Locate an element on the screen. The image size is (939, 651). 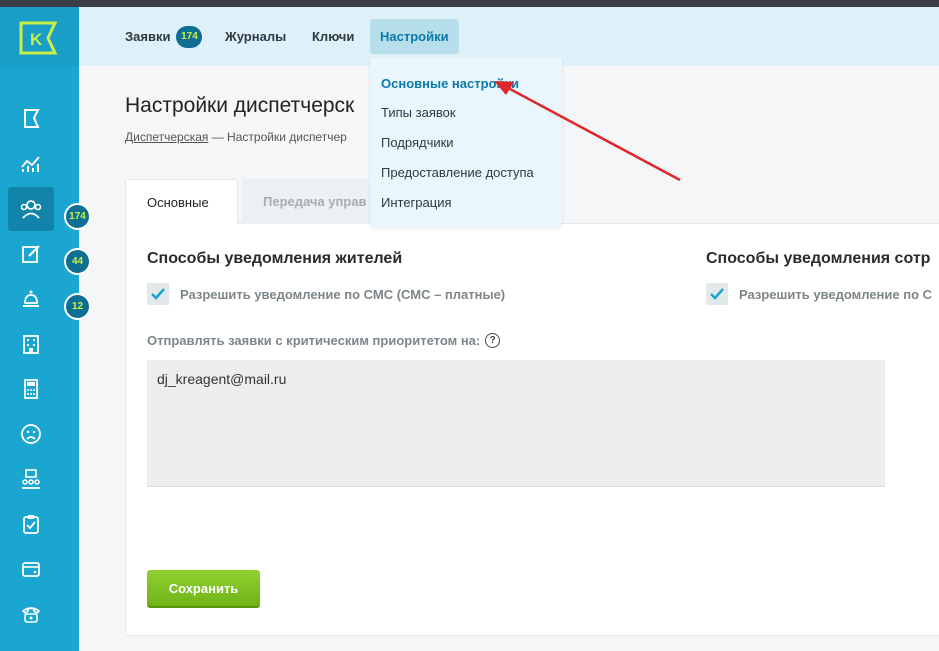
tab-requests-badge: 174 is located at coordinates (189, 36).